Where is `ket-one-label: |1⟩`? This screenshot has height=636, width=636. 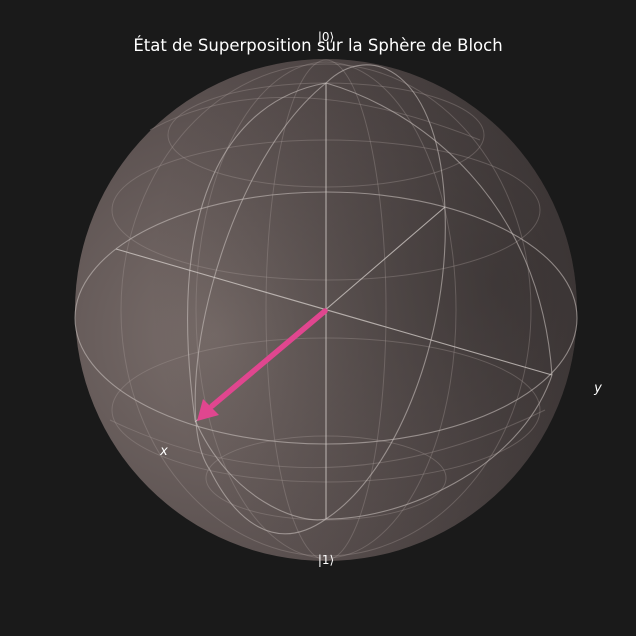
ket-one-label: |1⟩ is located at coordinates (326, 560).